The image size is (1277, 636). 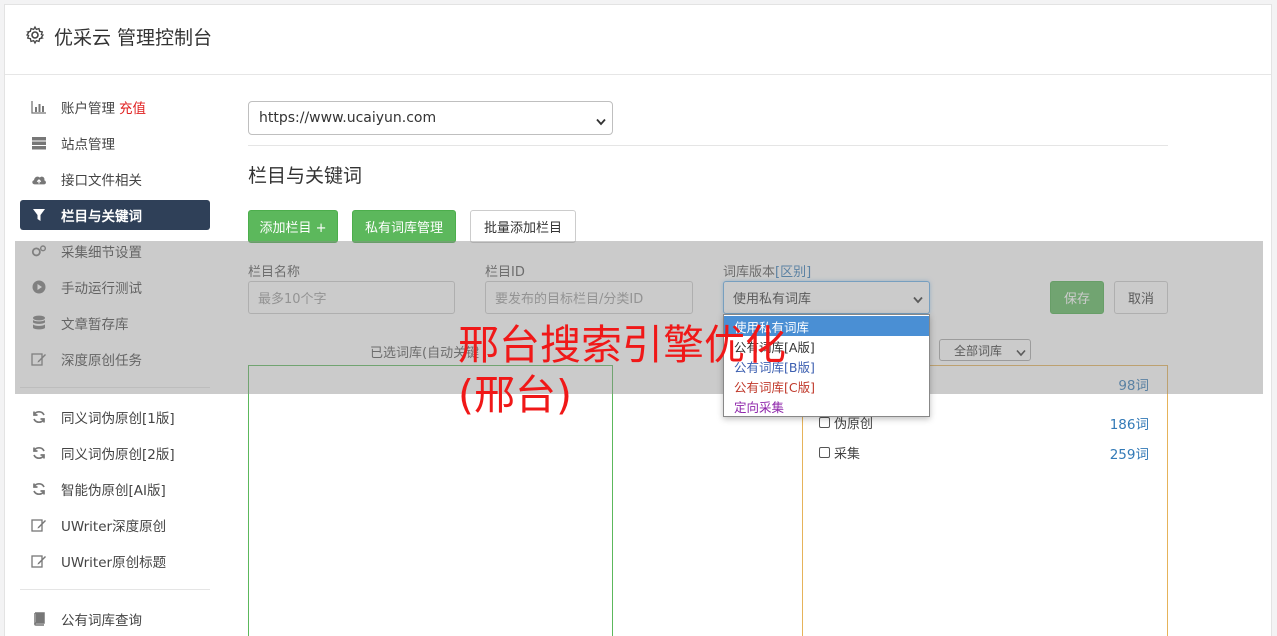 I want to click on sidebar-item-label: 栏目与关键词, so click(x=101, y=217).